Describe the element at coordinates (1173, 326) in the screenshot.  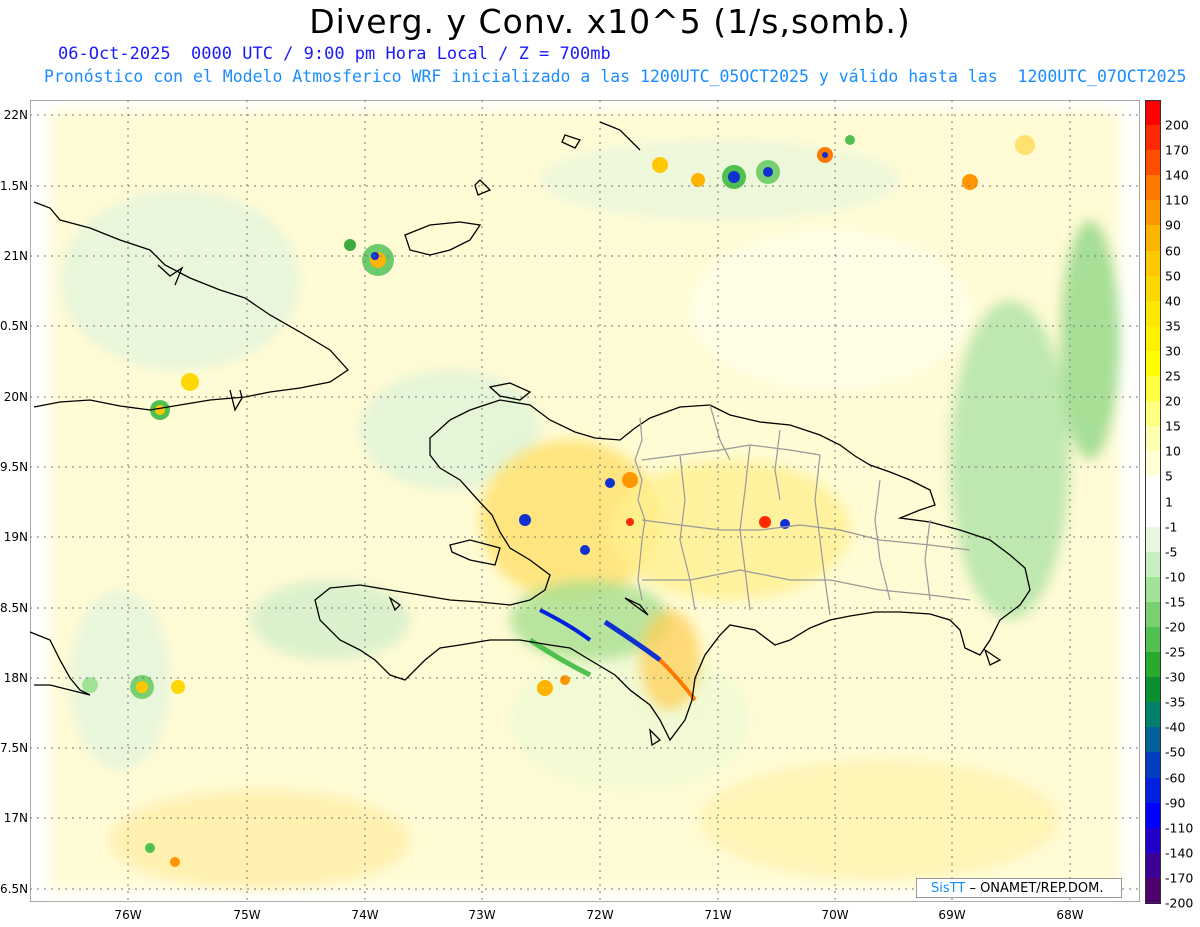
I see `colorbar-tick-label: 35` at that location.